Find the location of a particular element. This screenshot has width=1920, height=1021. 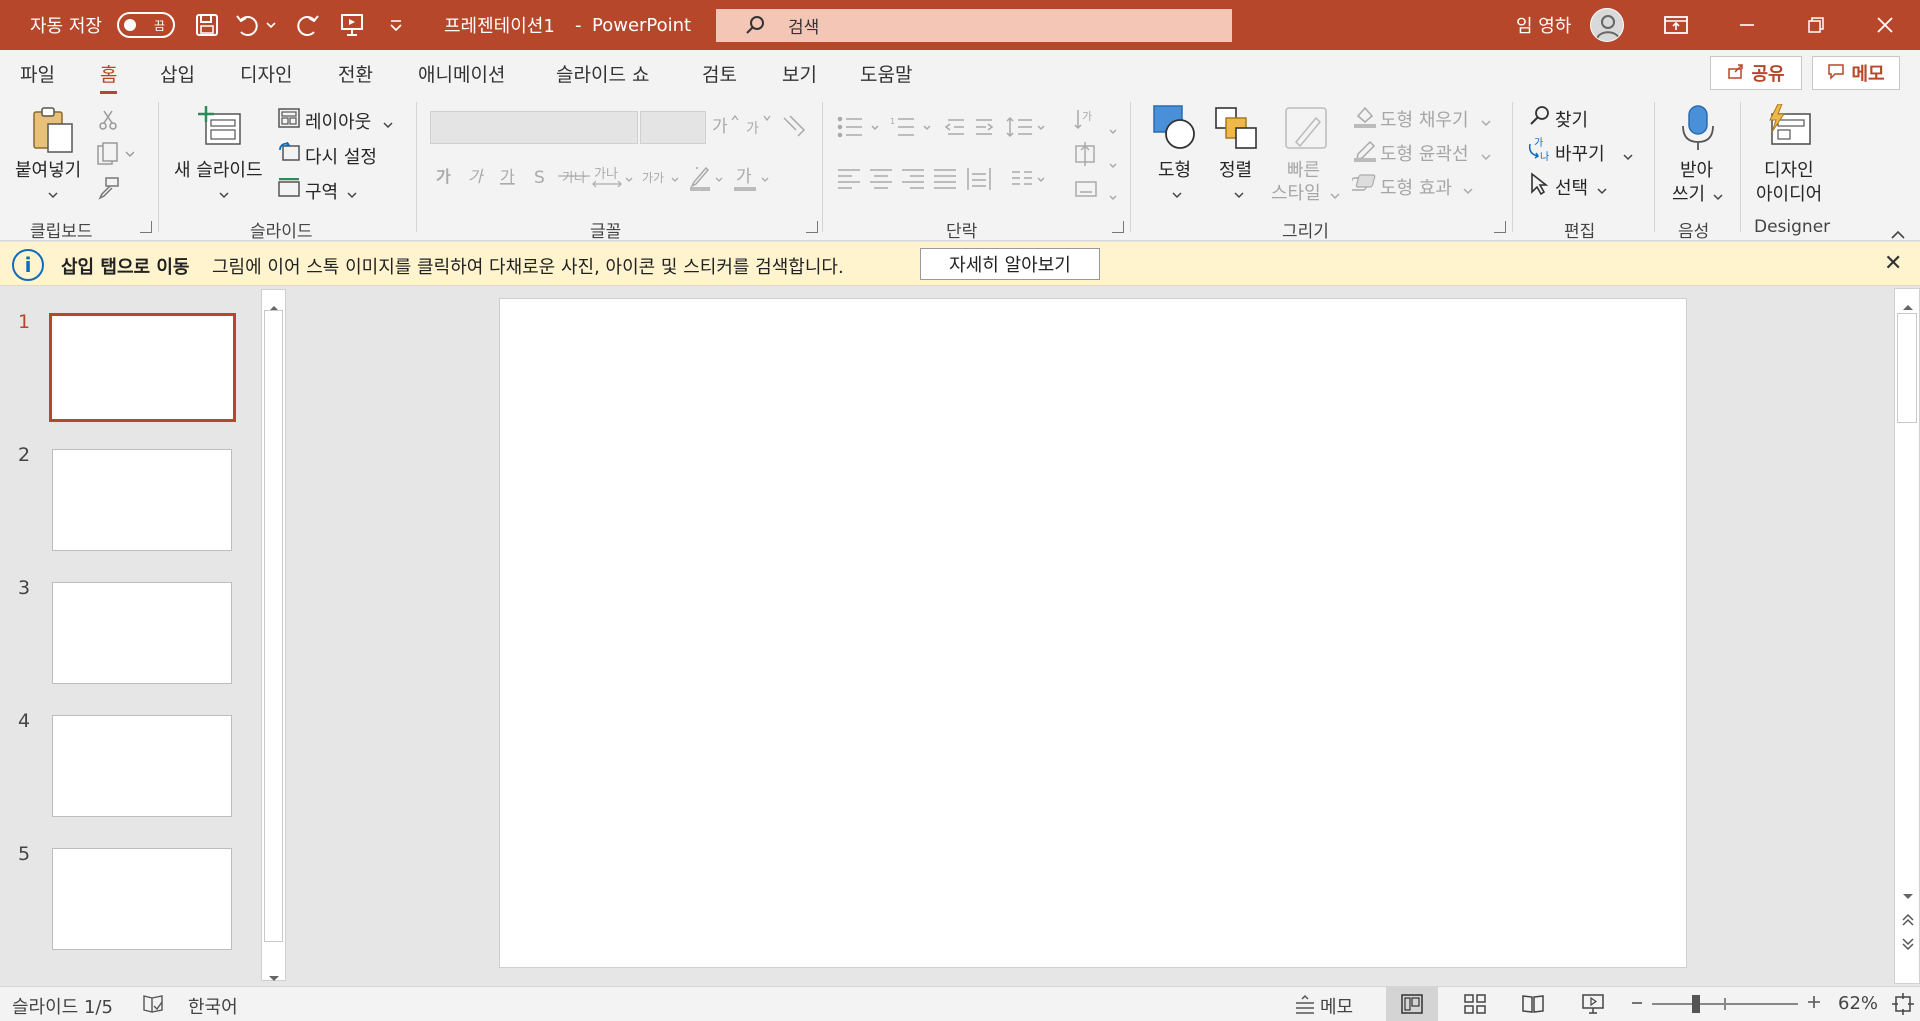

section-dropdown-icon is located at coordinates (352, 194).